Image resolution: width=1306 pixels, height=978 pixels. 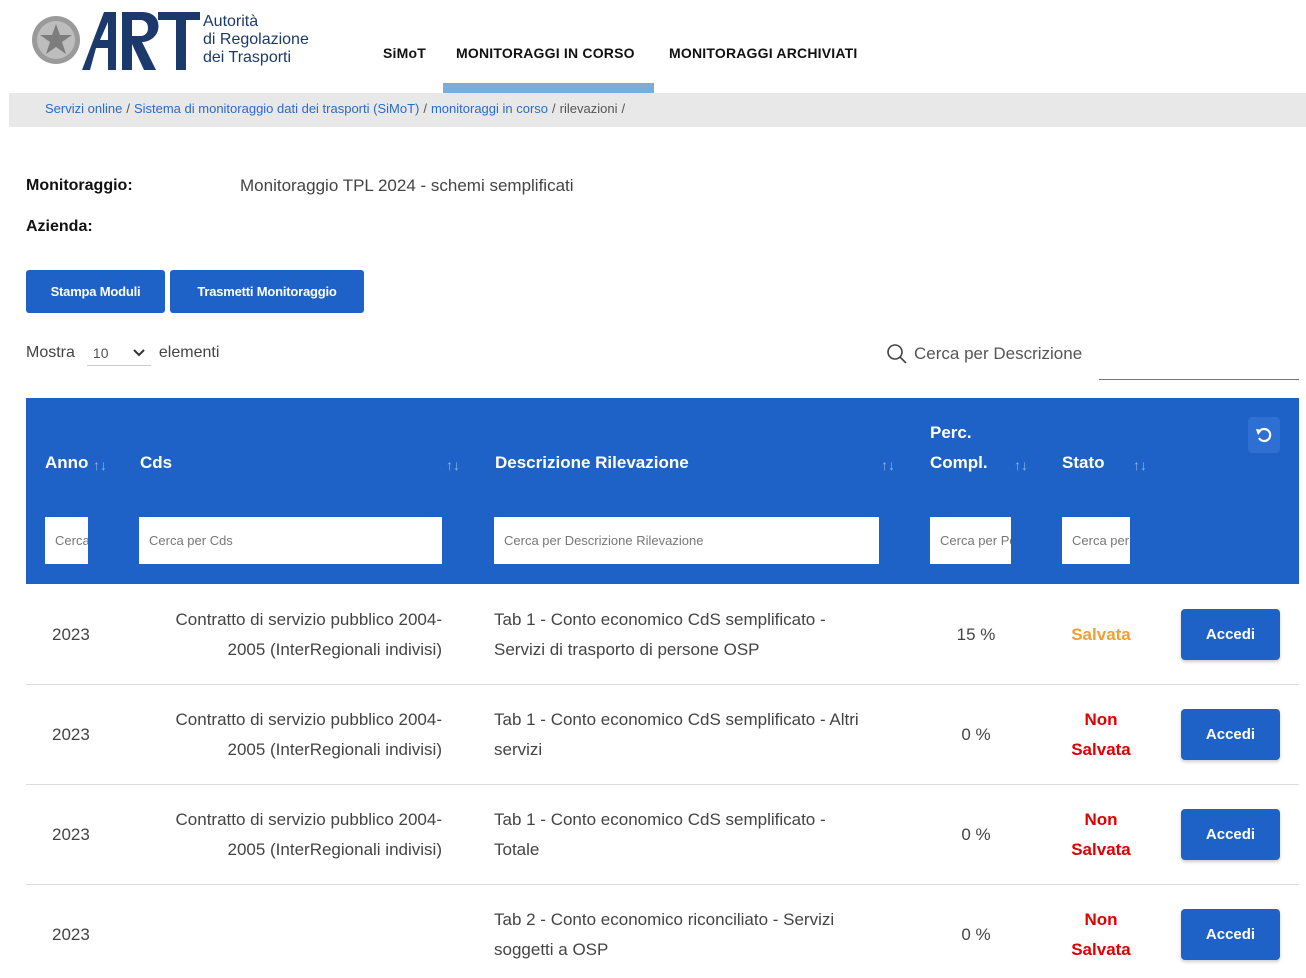 What do you see at coordinates (1140, 465) in the screenshot?
I see `sort-stato-icon: ↑↓` at bounding box center [1140, 465].